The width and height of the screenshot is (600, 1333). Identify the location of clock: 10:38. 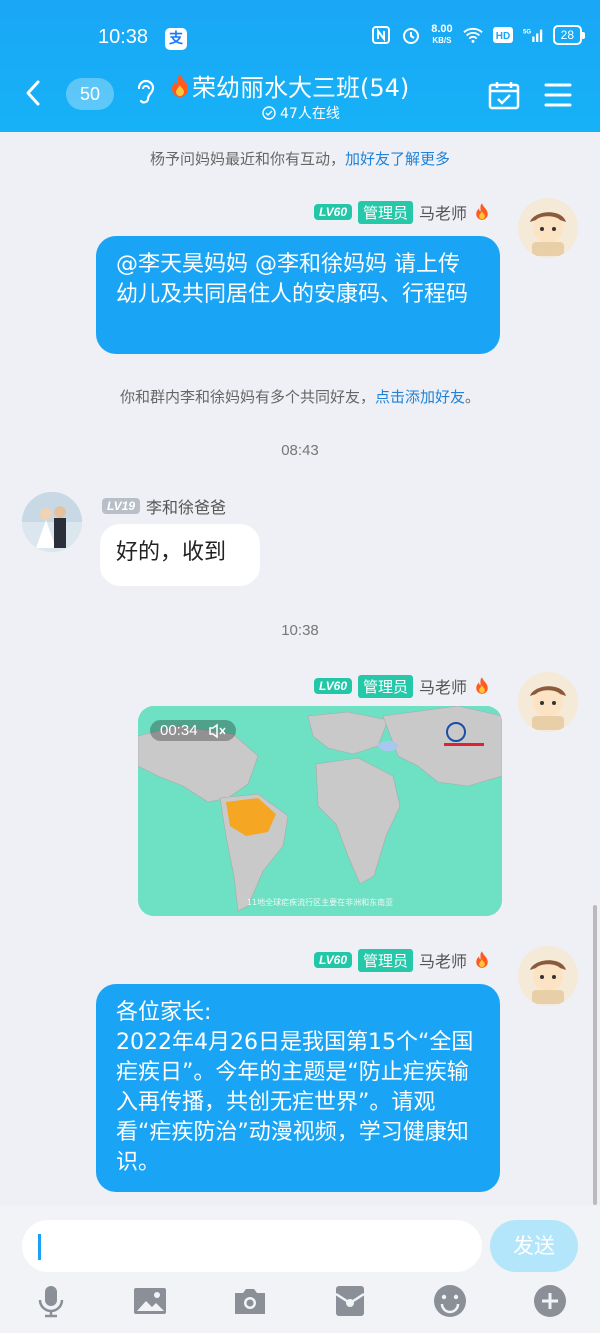
(123, 37).